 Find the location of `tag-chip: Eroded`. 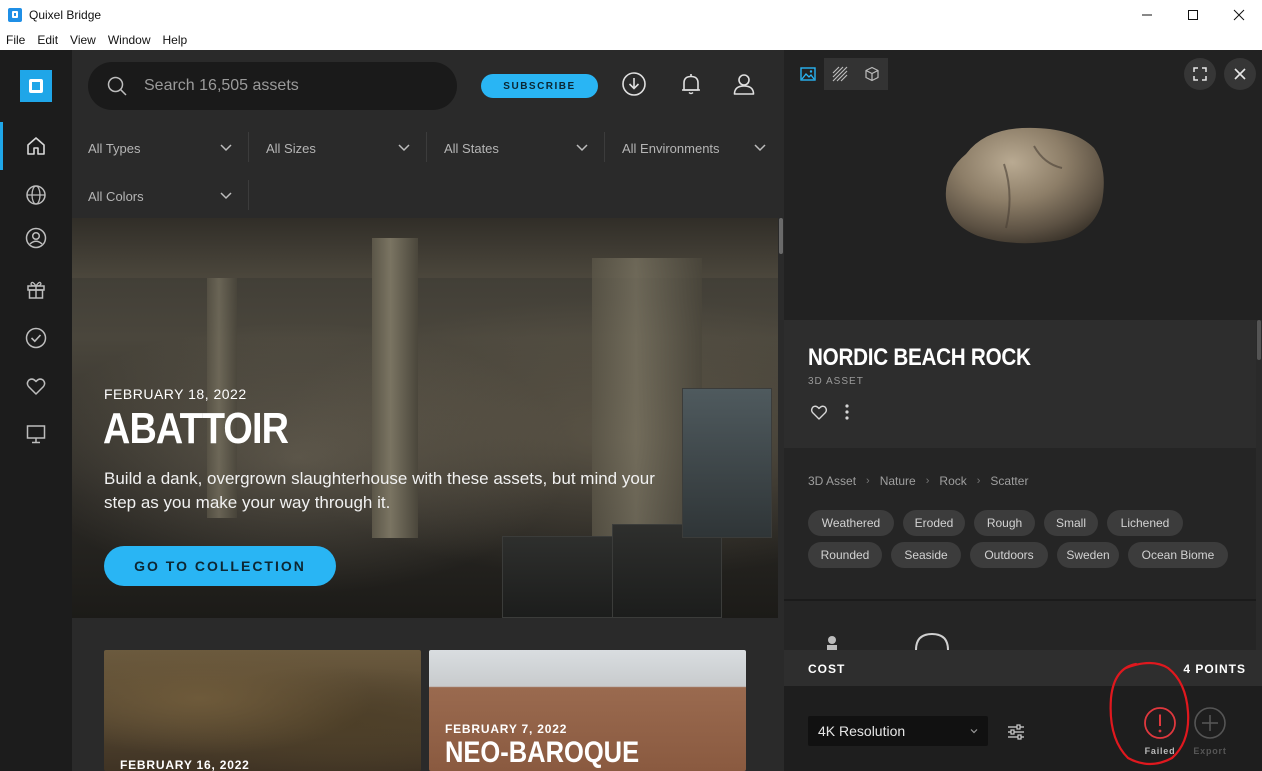

tag-chip: Eroded is located at coordinates (934, 523).